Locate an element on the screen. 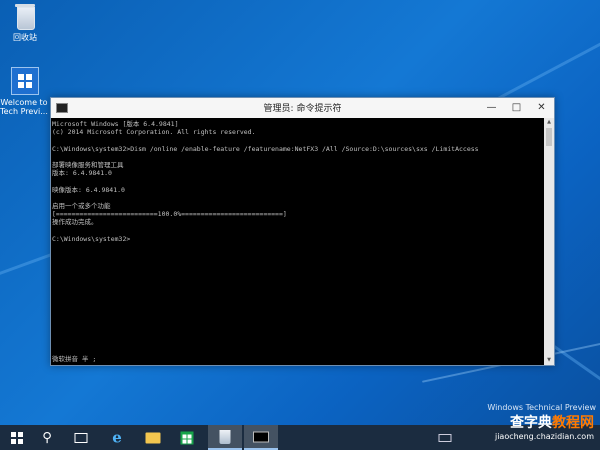 The image size is (600, 450). desktop-icon-recycle-bin: 回收站 is located at coordinates (25, 22).